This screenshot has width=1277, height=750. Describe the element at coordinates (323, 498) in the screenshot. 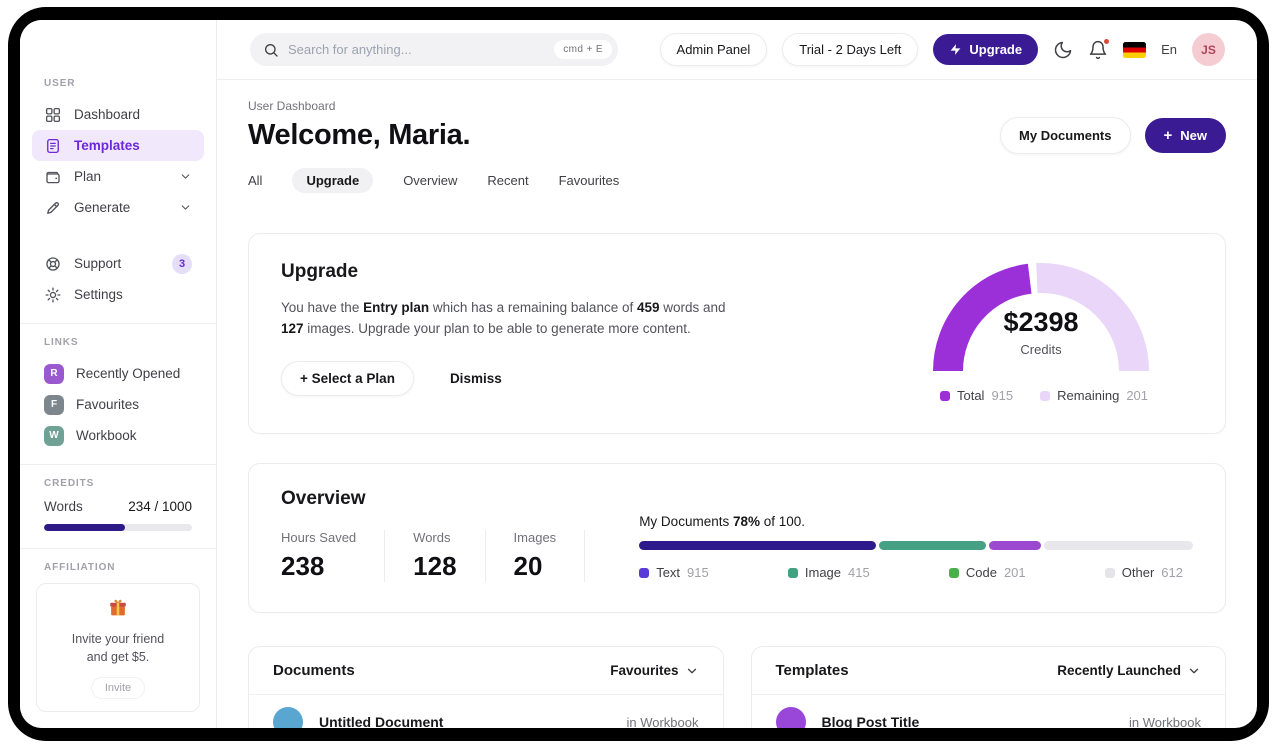

I see `overview-card-title: Overview` at that location.